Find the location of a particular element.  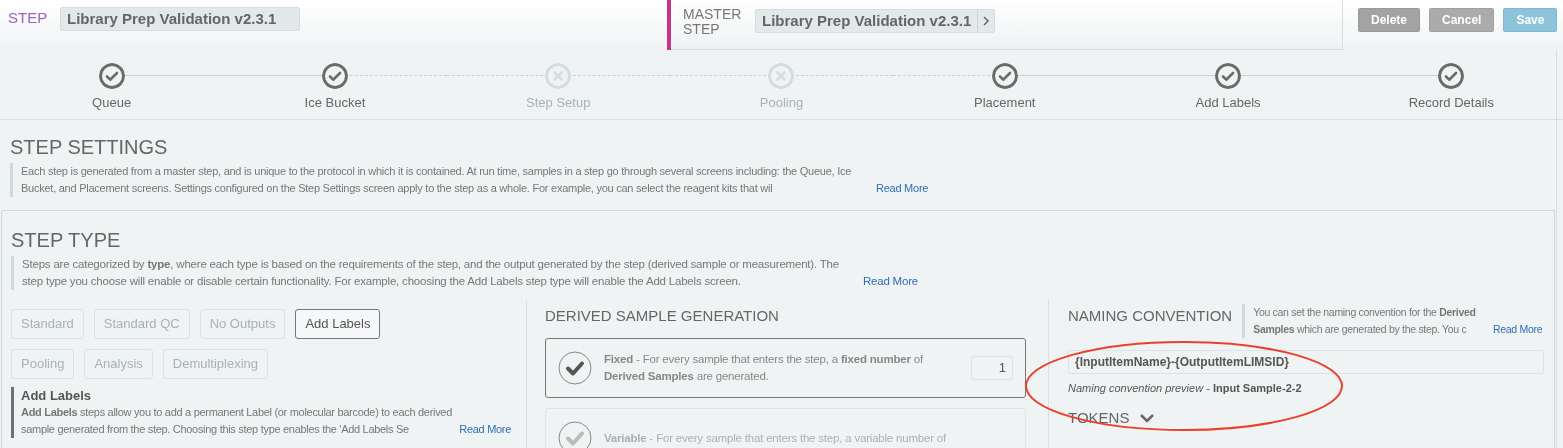

info-text: Add Labels steps allow you to add a permanent Label (or molecular barcode) to each derived sample generated from the step. Choosing this step type enables the 'Add Labels Se is located at coordinates (237, 421).